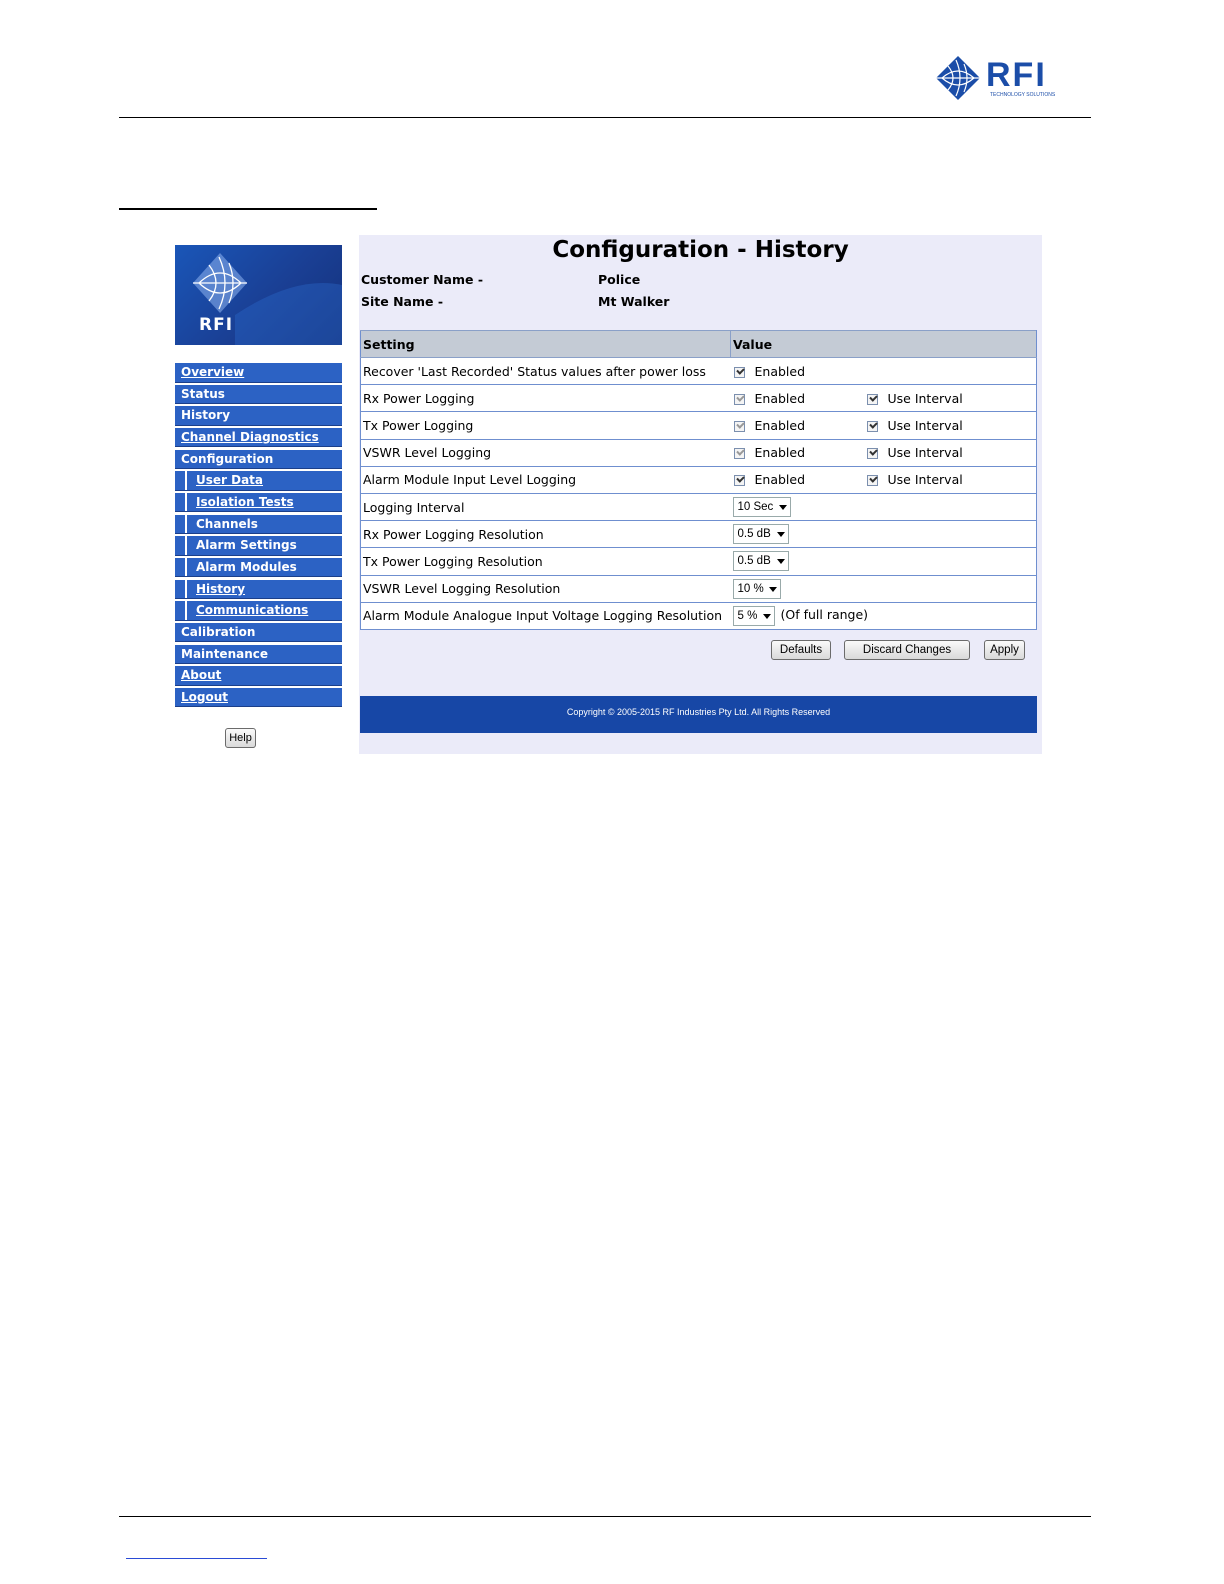 This screenshot has height=1584, width=1224. I want to click on table-row: Tx Power Logging Resolution 0.5 dB, so click(698, 561).